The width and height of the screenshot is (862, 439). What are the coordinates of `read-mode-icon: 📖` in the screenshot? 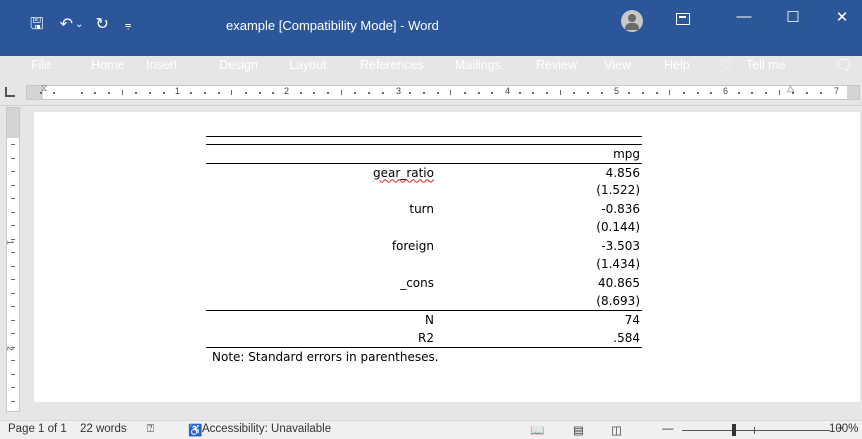 It's located at (537, 430).